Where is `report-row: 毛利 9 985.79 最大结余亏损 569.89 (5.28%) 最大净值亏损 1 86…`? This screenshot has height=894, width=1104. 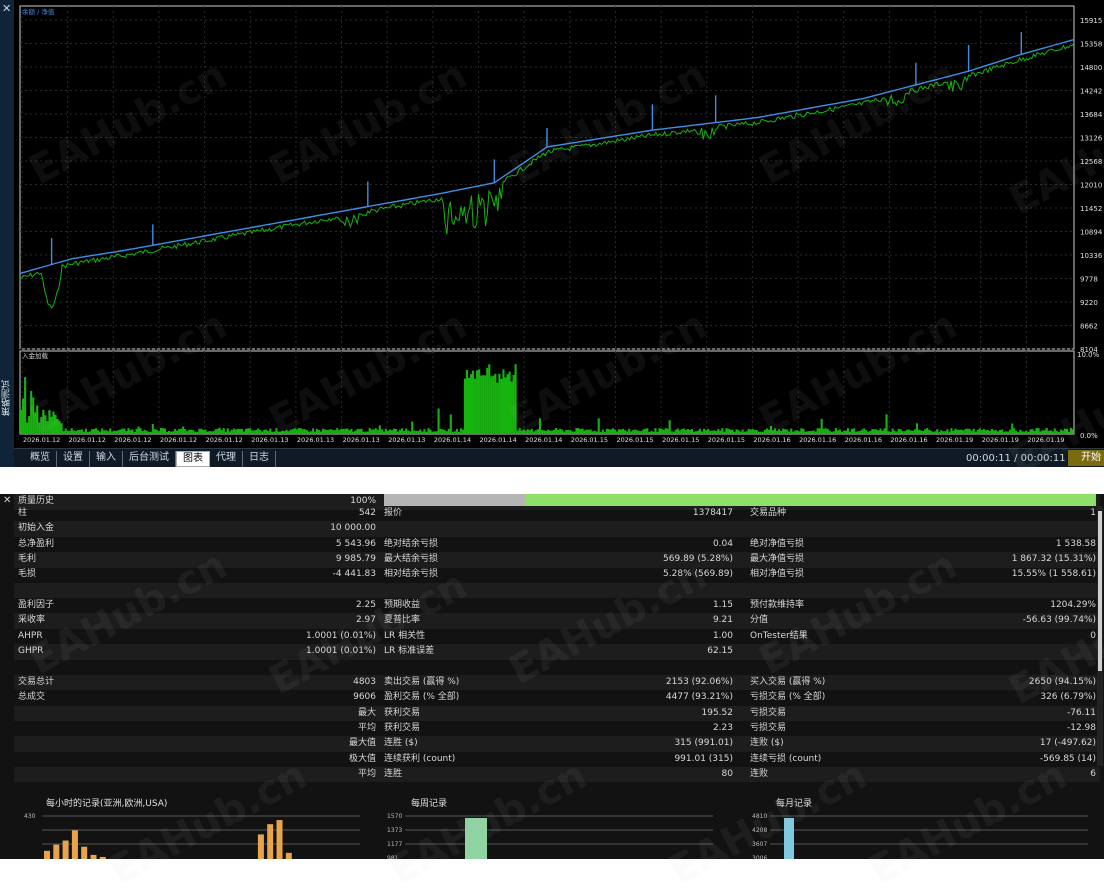
report-row: 毛利 9 985.79 最大结余亏损 569.89 (5.28%) 最大净值亏损 1 86… is located at coordinates (557, 560).